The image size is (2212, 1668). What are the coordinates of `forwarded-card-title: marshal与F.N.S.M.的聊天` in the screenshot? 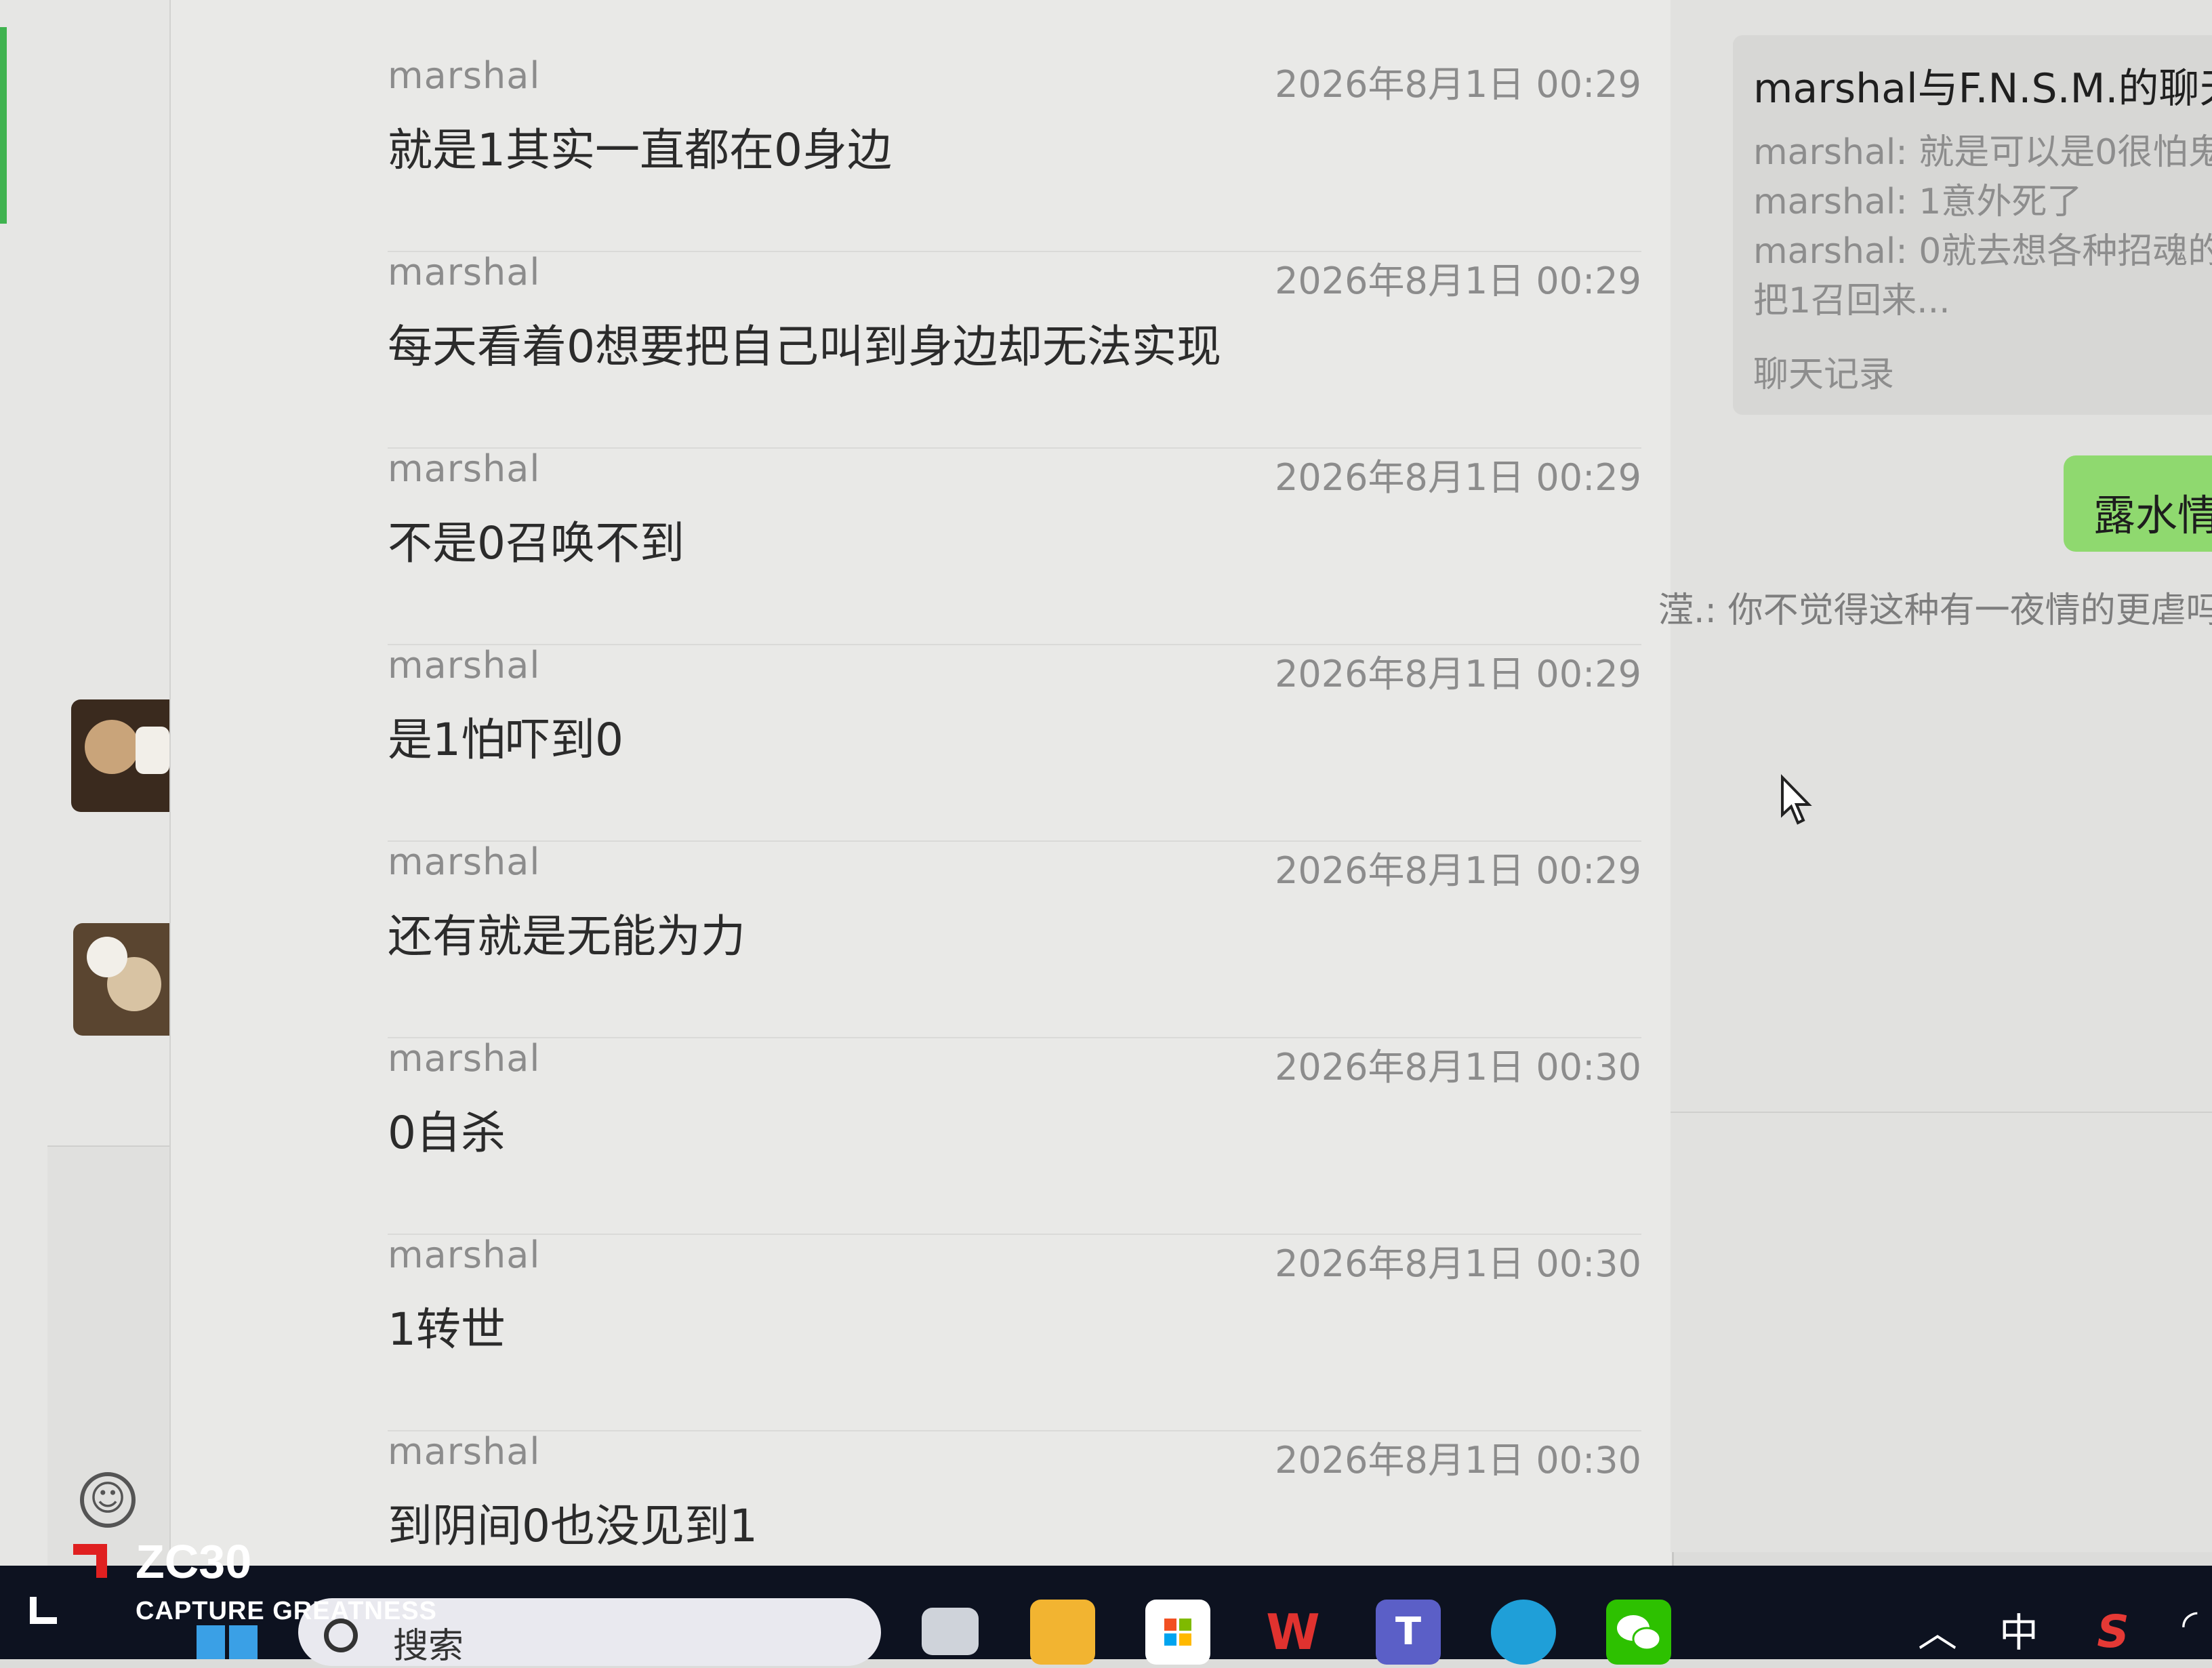 It's located at (1982, 89).